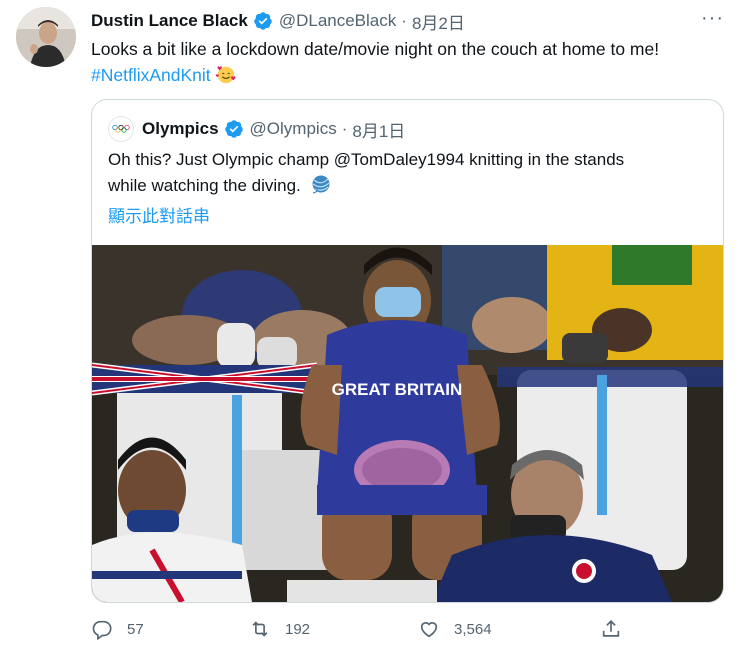  I want to click on olympic-rings-icon, so click(121, 129).